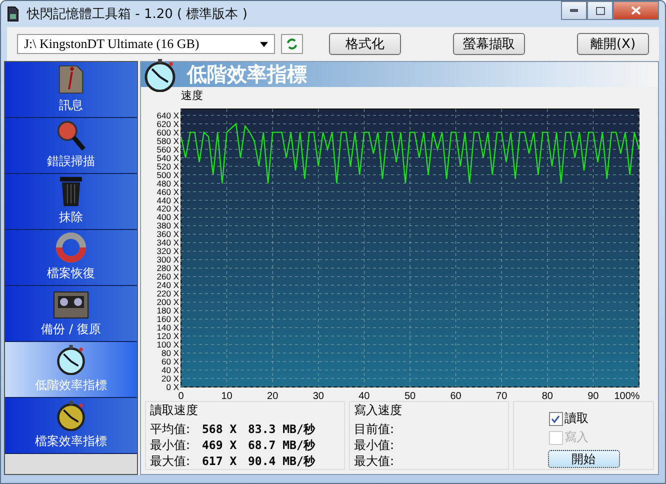 This screenshot has height=484, width=666. What do you see at coordinates (71, 191) in the screenshot?
I see `trash-can-icon` at bounding box center [71, 191].